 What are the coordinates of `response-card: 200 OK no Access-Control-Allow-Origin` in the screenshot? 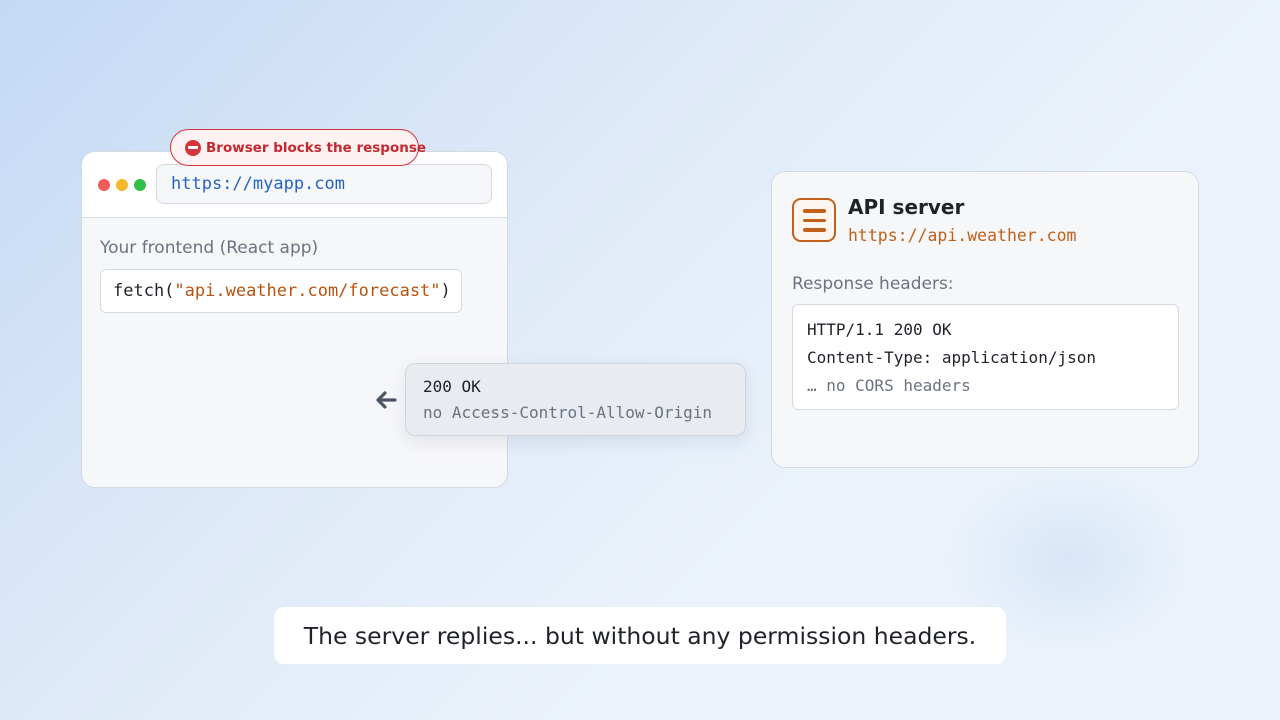 It's located at (575, 399).